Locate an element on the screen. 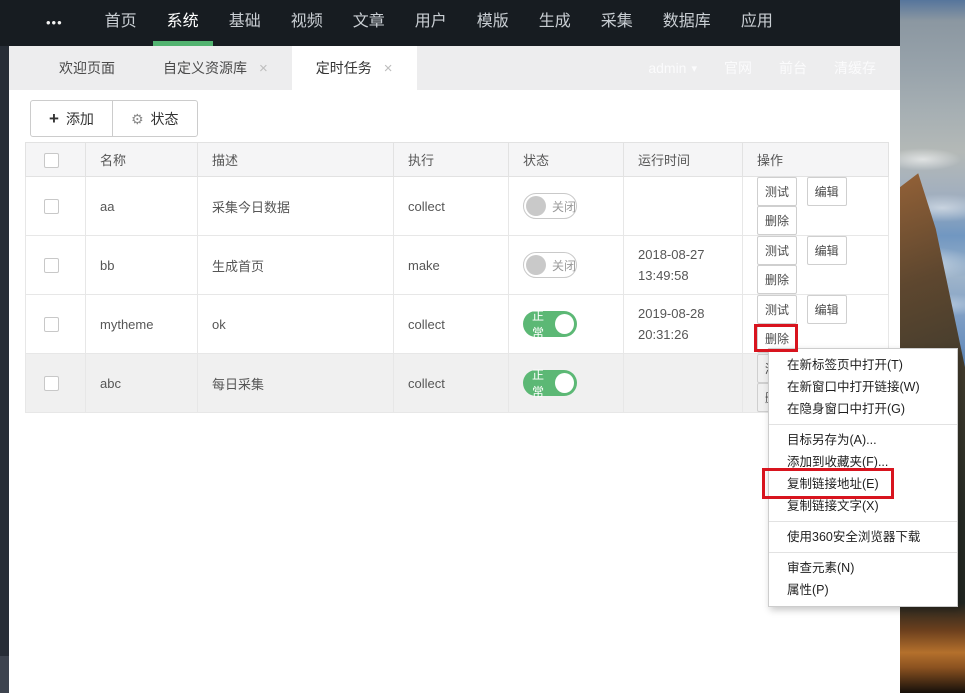 This screenshot has width=965, height=693. userlink-clear-cache: 清缓存 is located at coordinates (855, 68).